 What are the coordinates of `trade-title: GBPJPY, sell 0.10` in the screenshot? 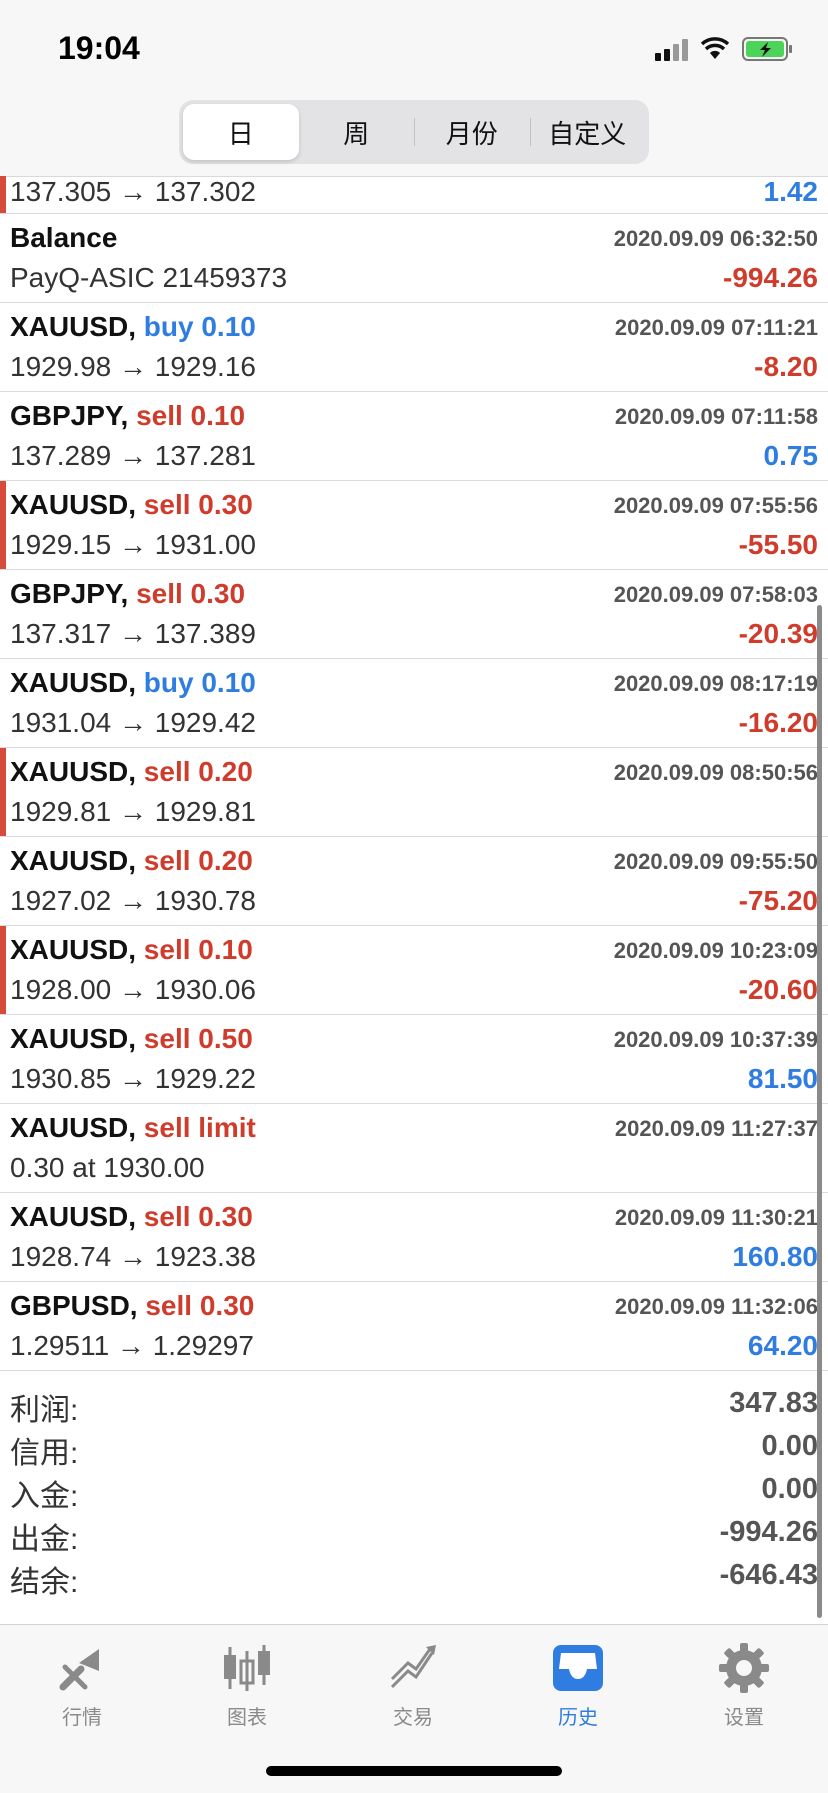 It's located at (127, 416).